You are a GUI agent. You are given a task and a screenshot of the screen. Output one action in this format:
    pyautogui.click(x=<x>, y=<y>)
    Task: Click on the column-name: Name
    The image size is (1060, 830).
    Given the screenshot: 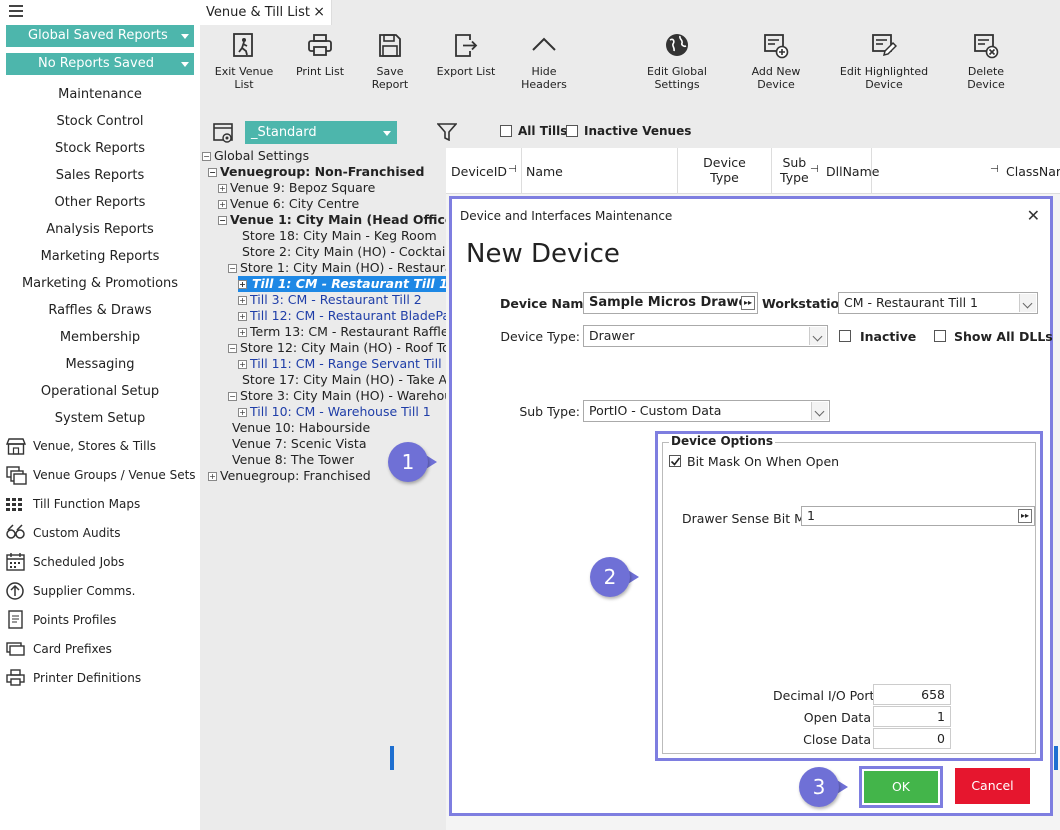 What is the action you would take?
    pyautogui.click(x=600, y=171)
    